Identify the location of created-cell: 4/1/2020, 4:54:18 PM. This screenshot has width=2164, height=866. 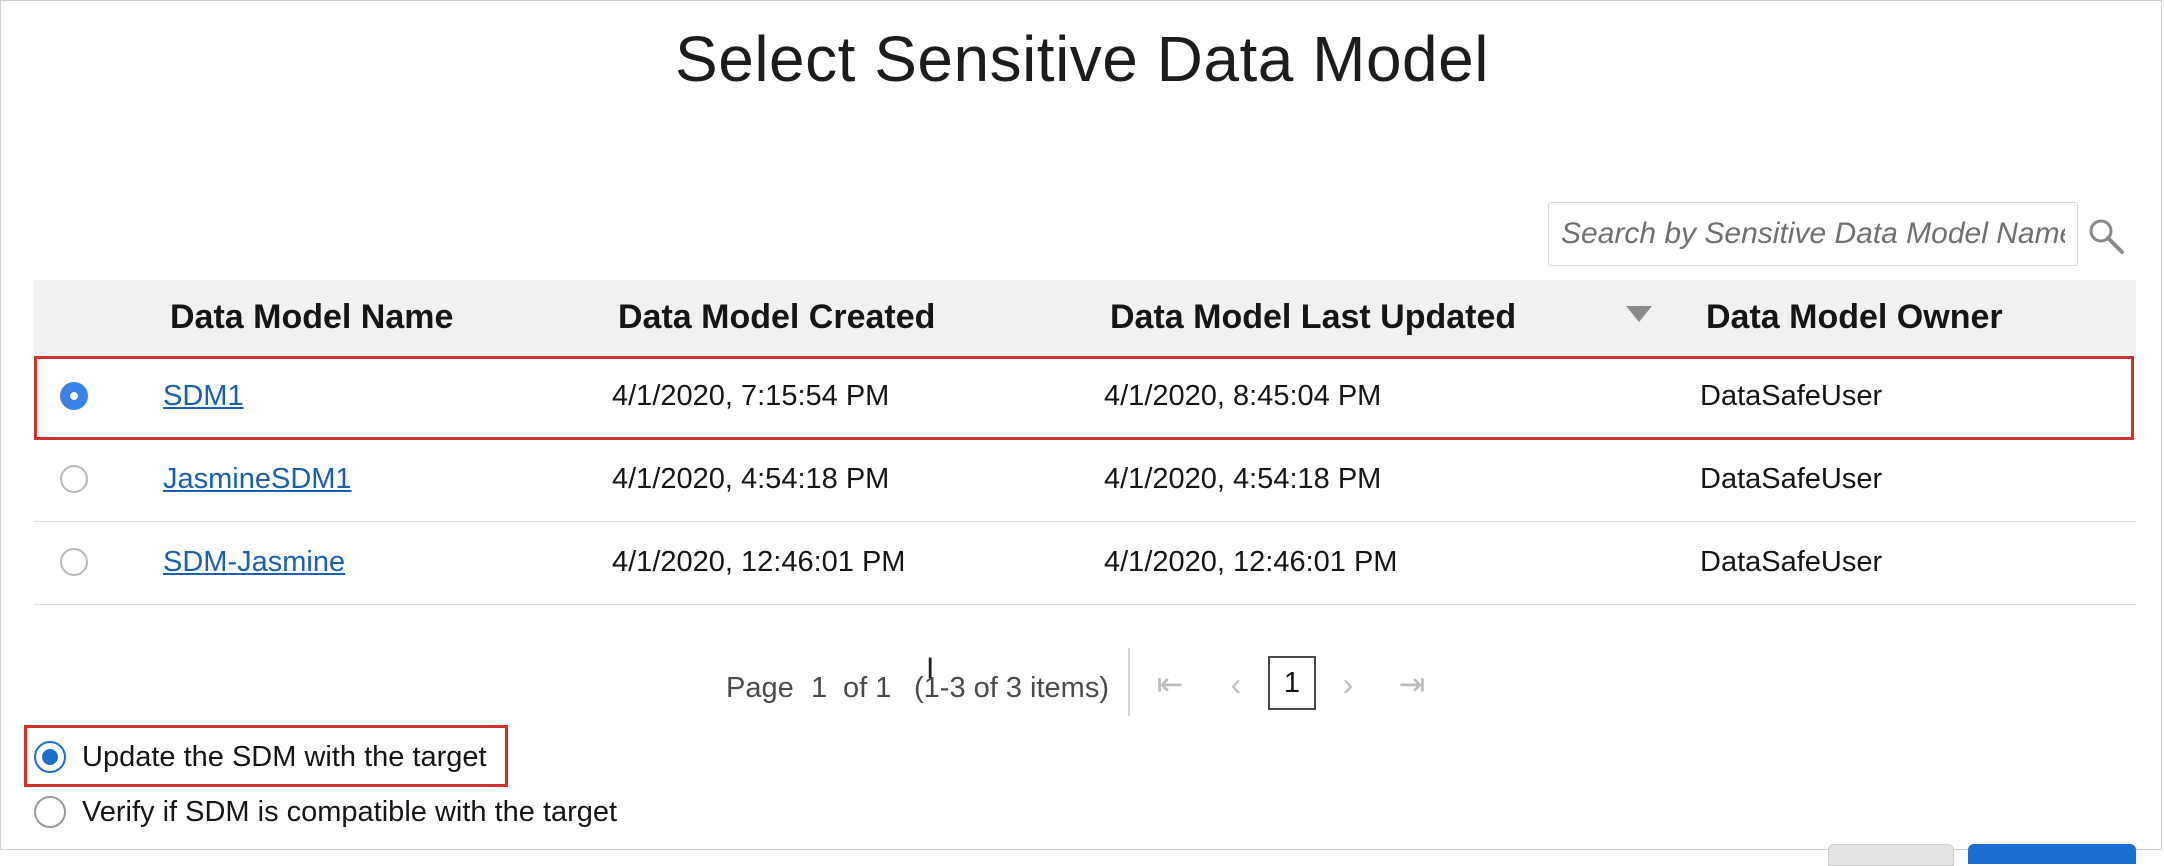
(751, 479).